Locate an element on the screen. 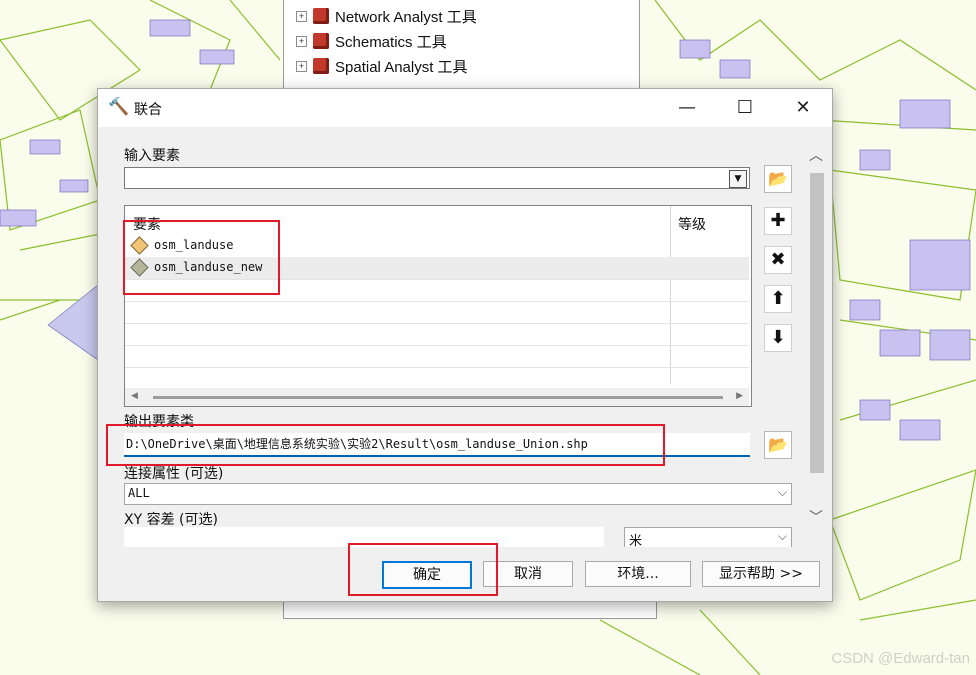 This screenshot has width=976, height=675. join-attributes-value: ALL is located at coordinates (139, 493).